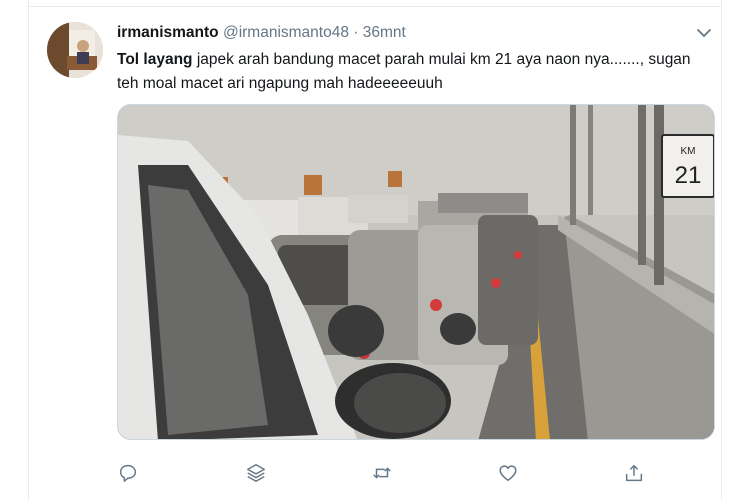  I want to click on tweet-actions, so click(387, 474).